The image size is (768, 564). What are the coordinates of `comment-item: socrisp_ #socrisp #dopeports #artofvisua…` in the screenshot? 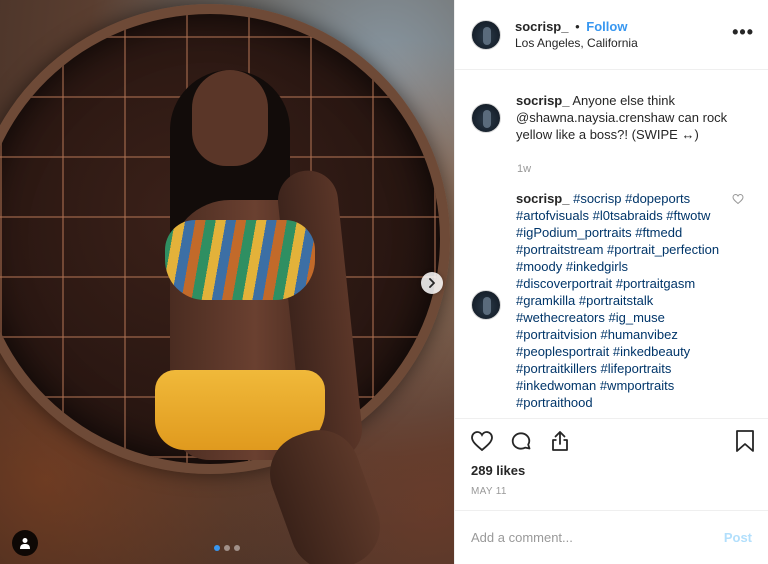 It's located at (611, 300).